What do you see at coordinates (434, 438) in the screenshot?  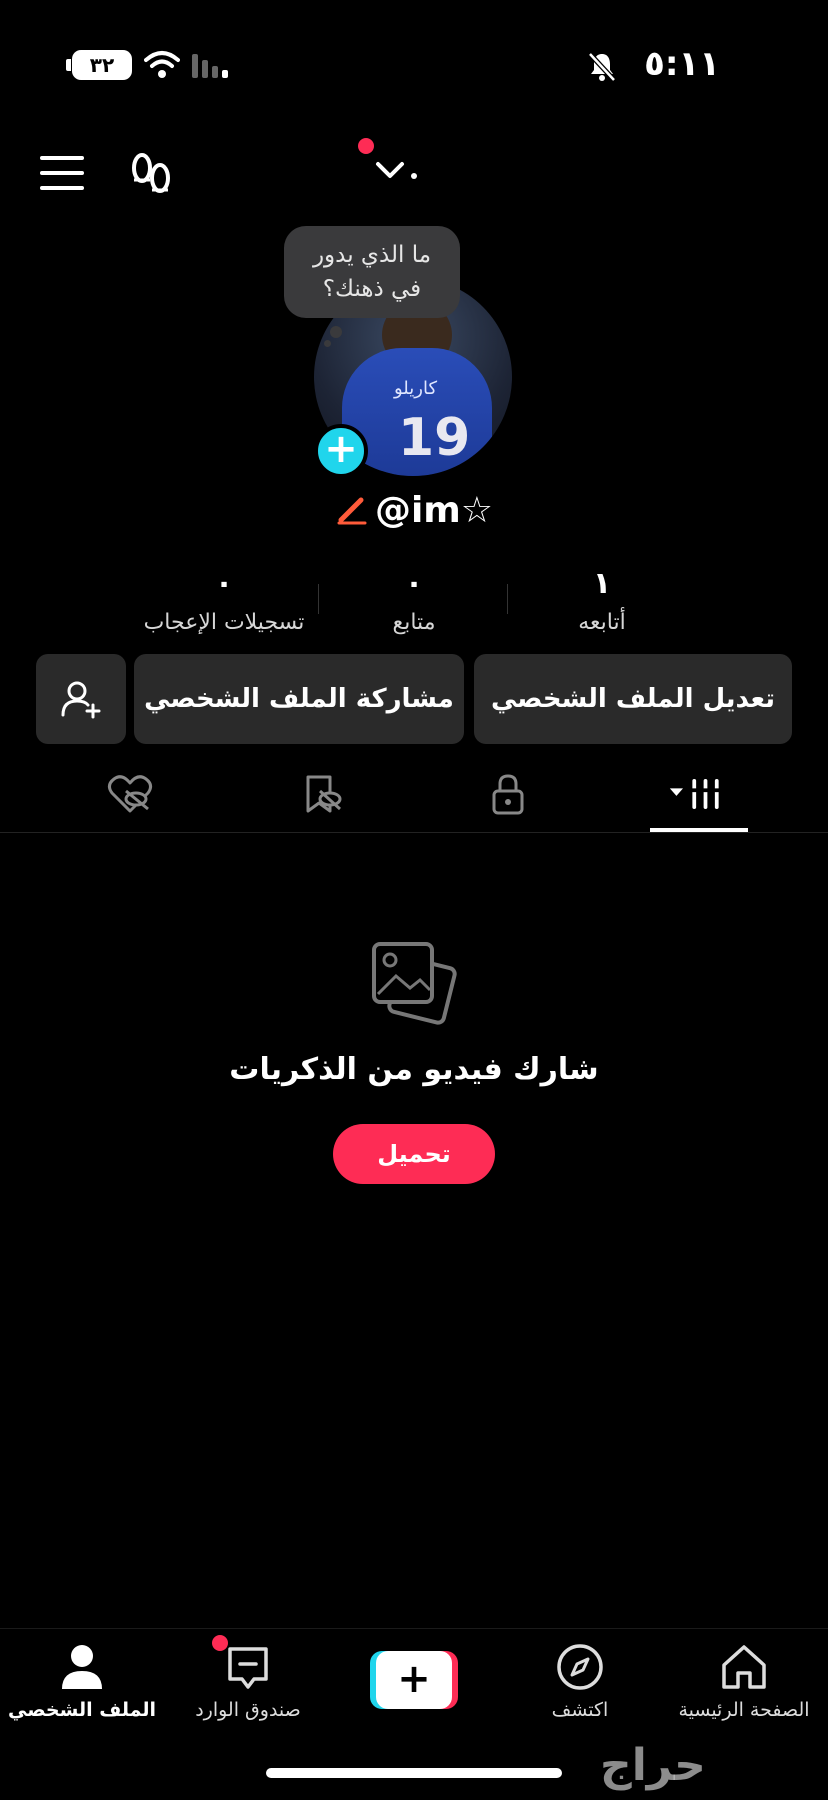 I see `jersey-number: 19` at bounding box center [434, 438].